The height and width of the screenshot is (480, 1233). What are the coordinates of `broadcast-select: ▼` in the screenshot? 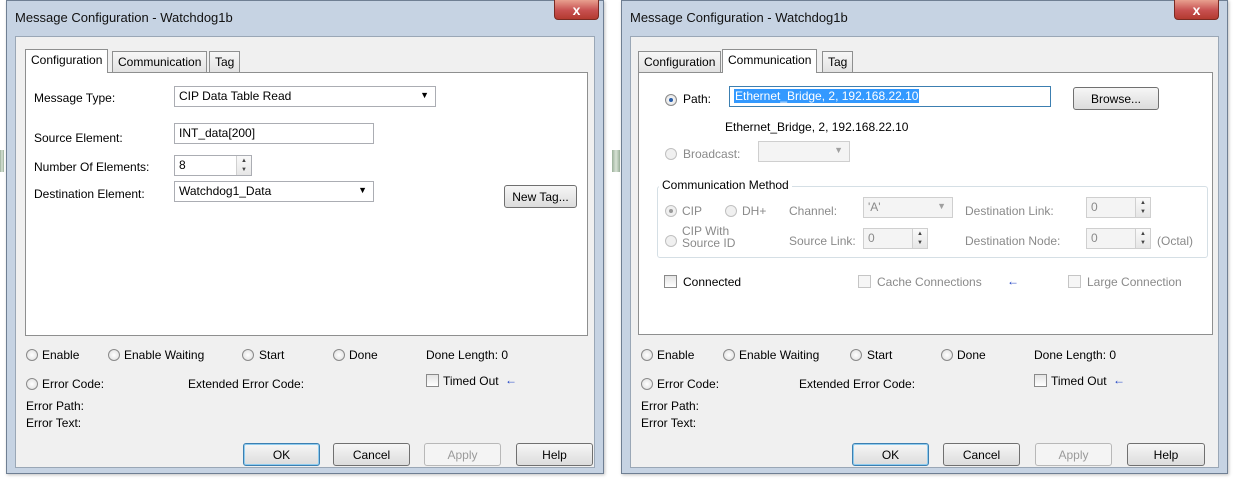 It's located at (804, 151).